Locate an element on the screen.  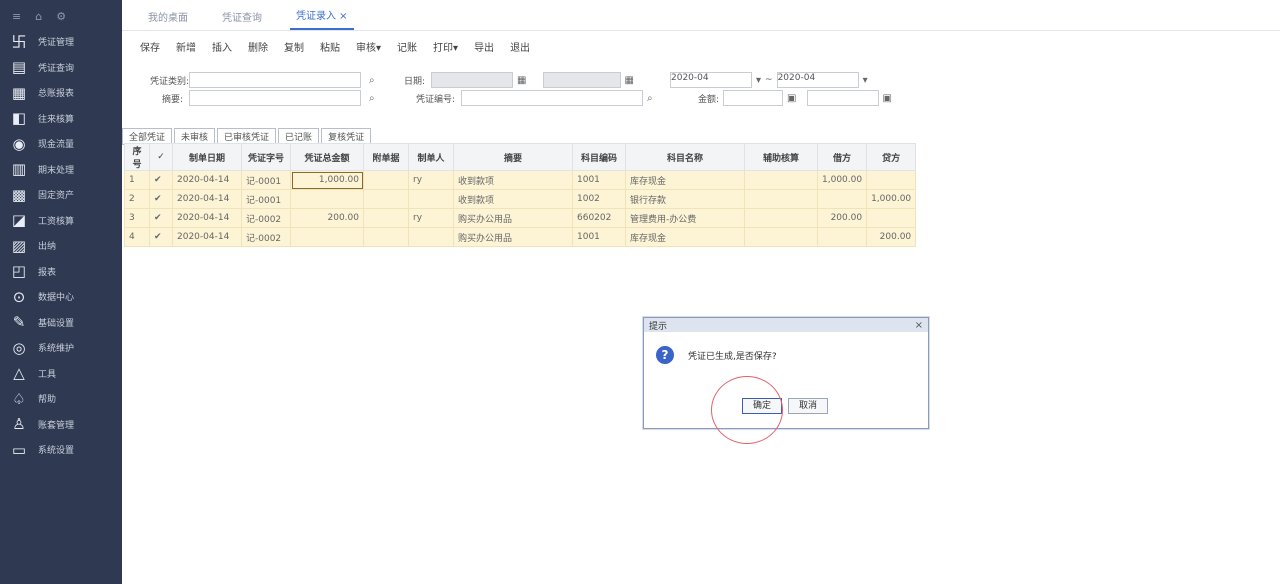
column-header: 摘要 is located at coordinates (513, 157).